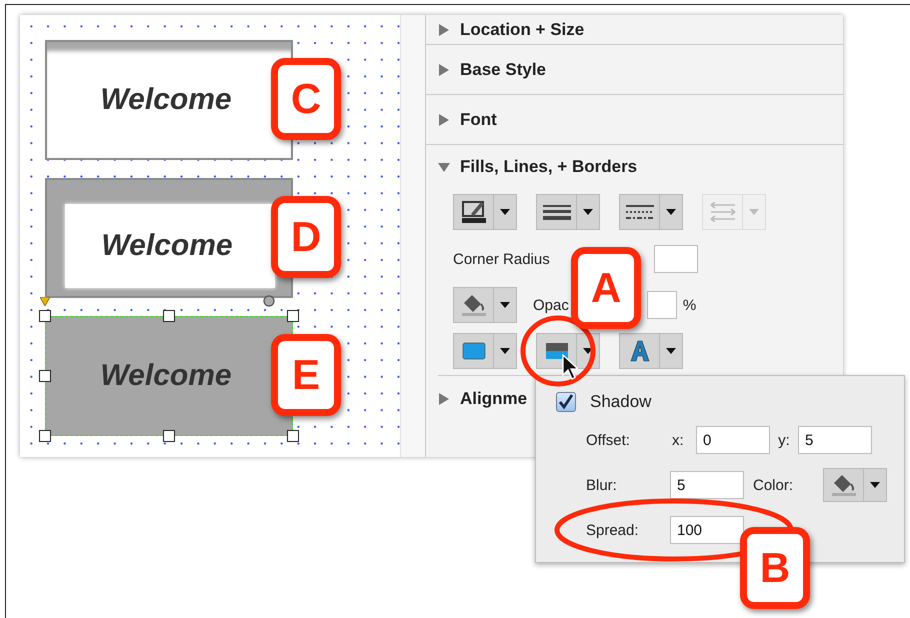  I want to click on callout-badge: C, so click(306, 99).